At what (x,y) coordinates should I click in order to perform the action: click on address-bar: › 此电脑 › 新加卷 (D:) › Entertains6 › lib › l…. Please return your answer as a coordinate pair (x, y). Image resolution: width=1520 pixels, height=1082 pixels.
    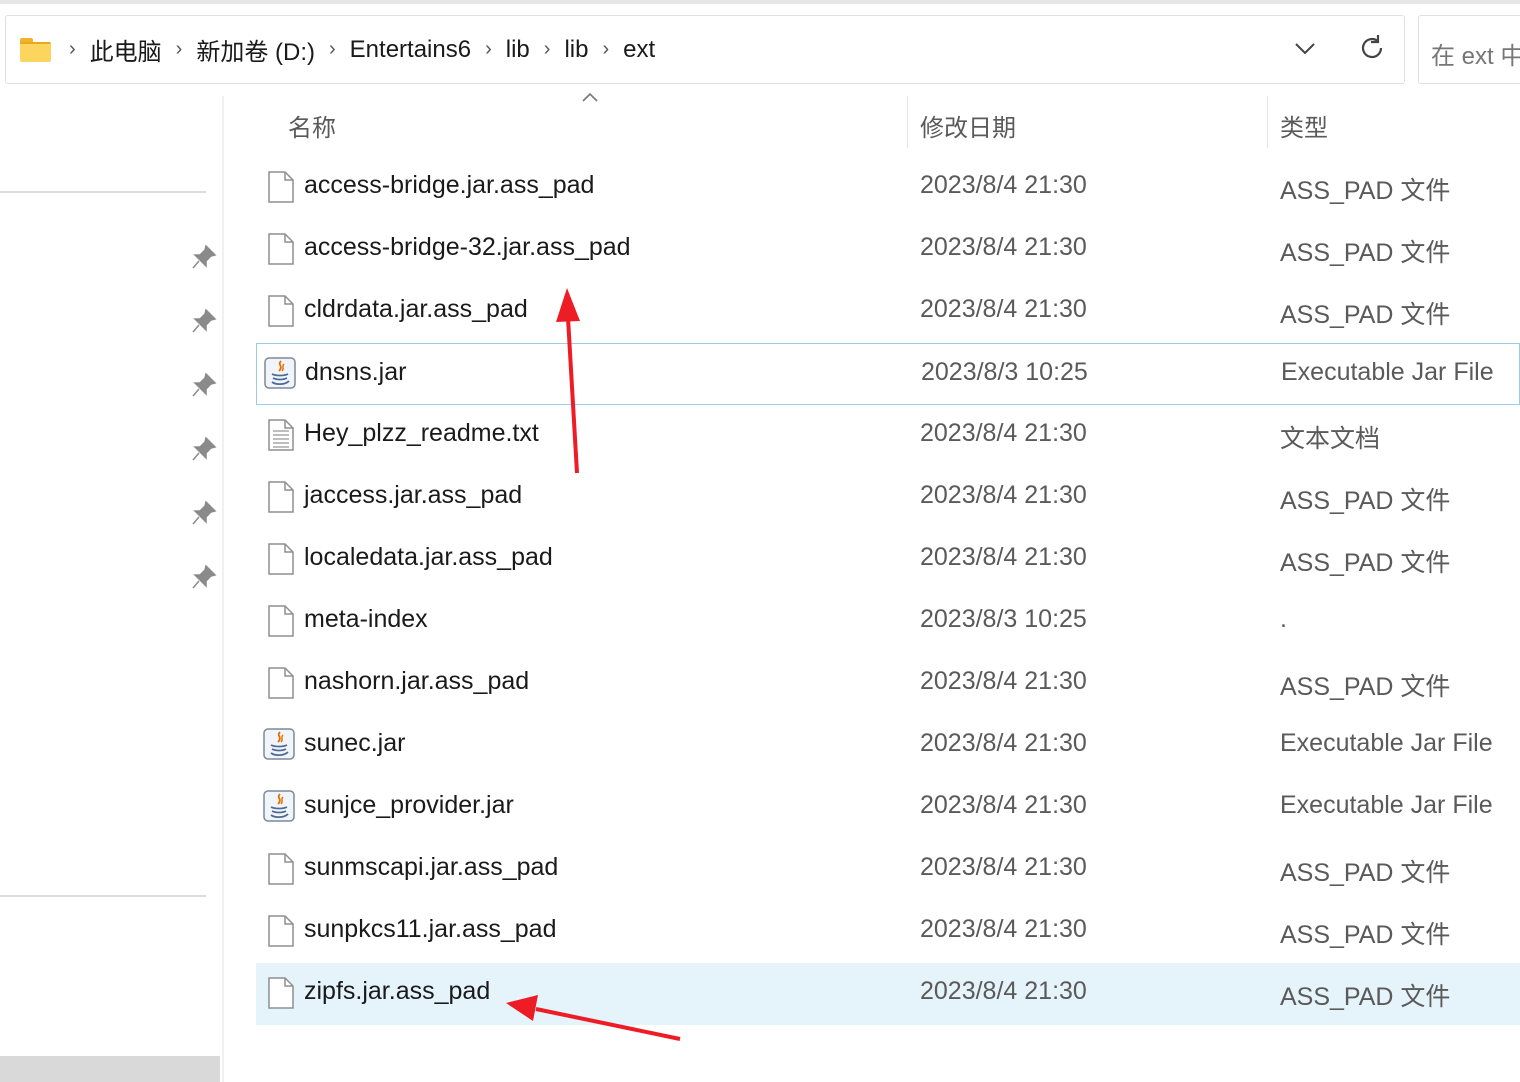
    Looking at the image, I should click on (705, 49).